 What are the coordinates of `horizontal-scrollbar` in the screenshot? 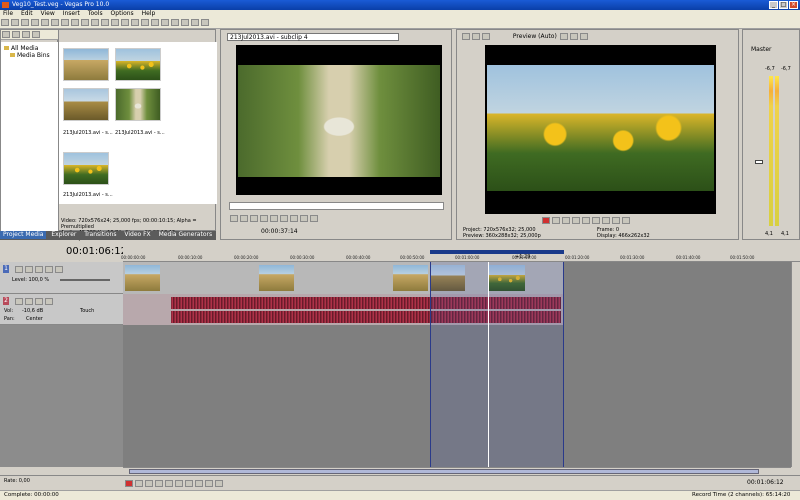 It's located at (457, 471).